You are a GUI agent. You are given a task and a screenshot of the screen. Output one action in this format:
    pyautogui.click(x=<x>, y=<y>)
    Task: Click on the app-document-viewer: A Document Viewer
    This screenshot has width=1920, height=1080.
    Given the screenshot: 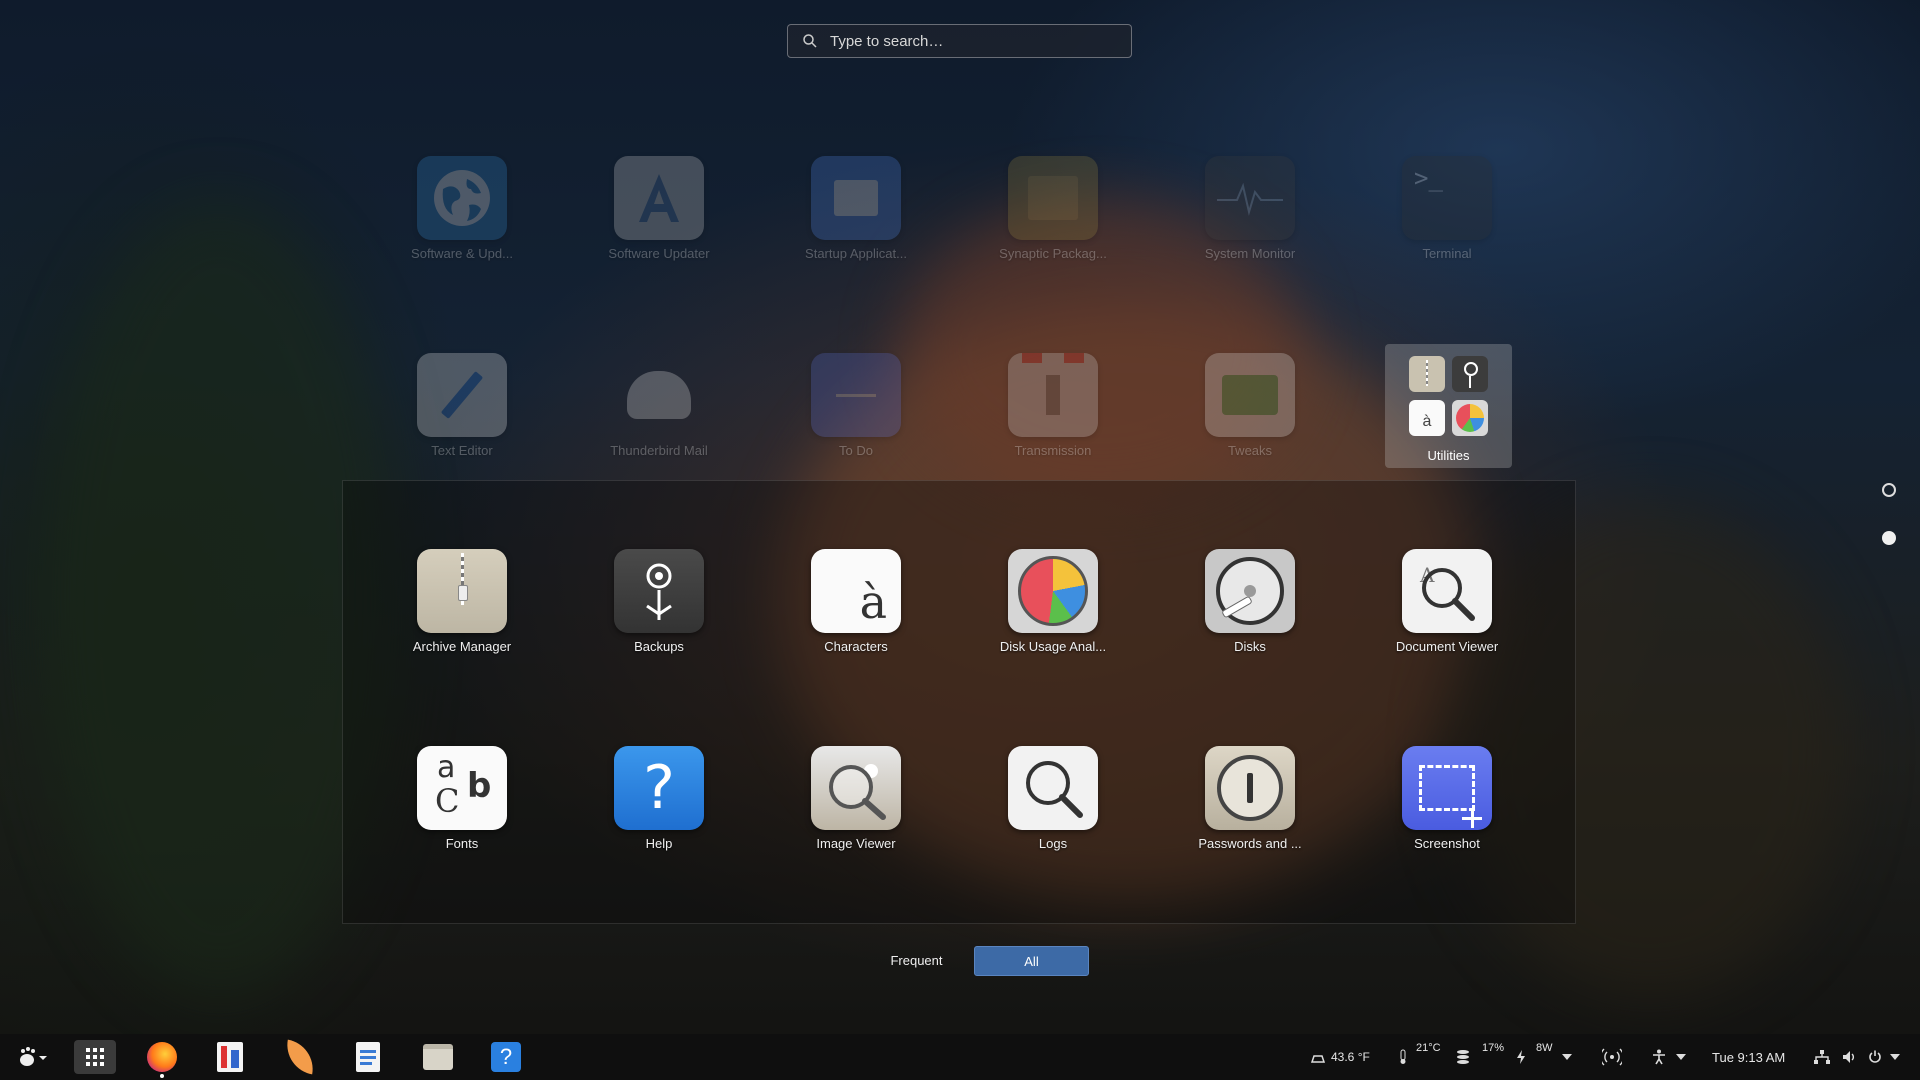 What is the action you would take?
    pyautogui.click(x=1447, y=601)
    